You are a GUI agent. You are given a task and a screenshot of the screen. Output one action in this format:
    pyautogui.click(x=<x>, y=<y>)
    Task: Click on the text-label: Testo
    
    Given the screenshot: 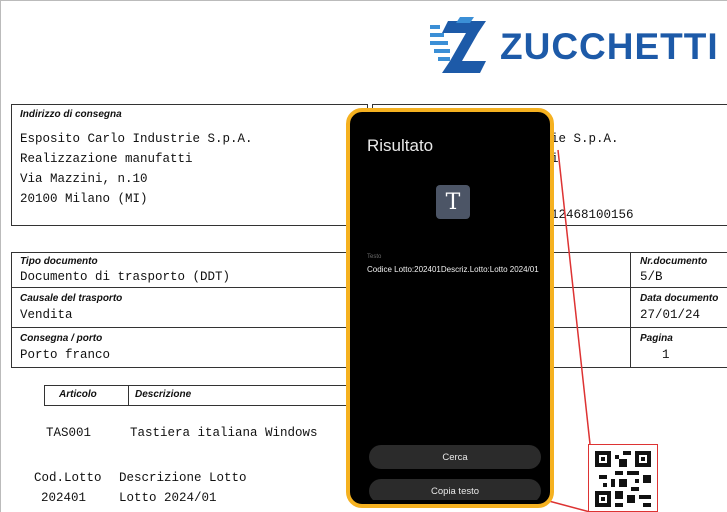 What is the action you would take?
    pyautogui.click(x=374, y=257)
    